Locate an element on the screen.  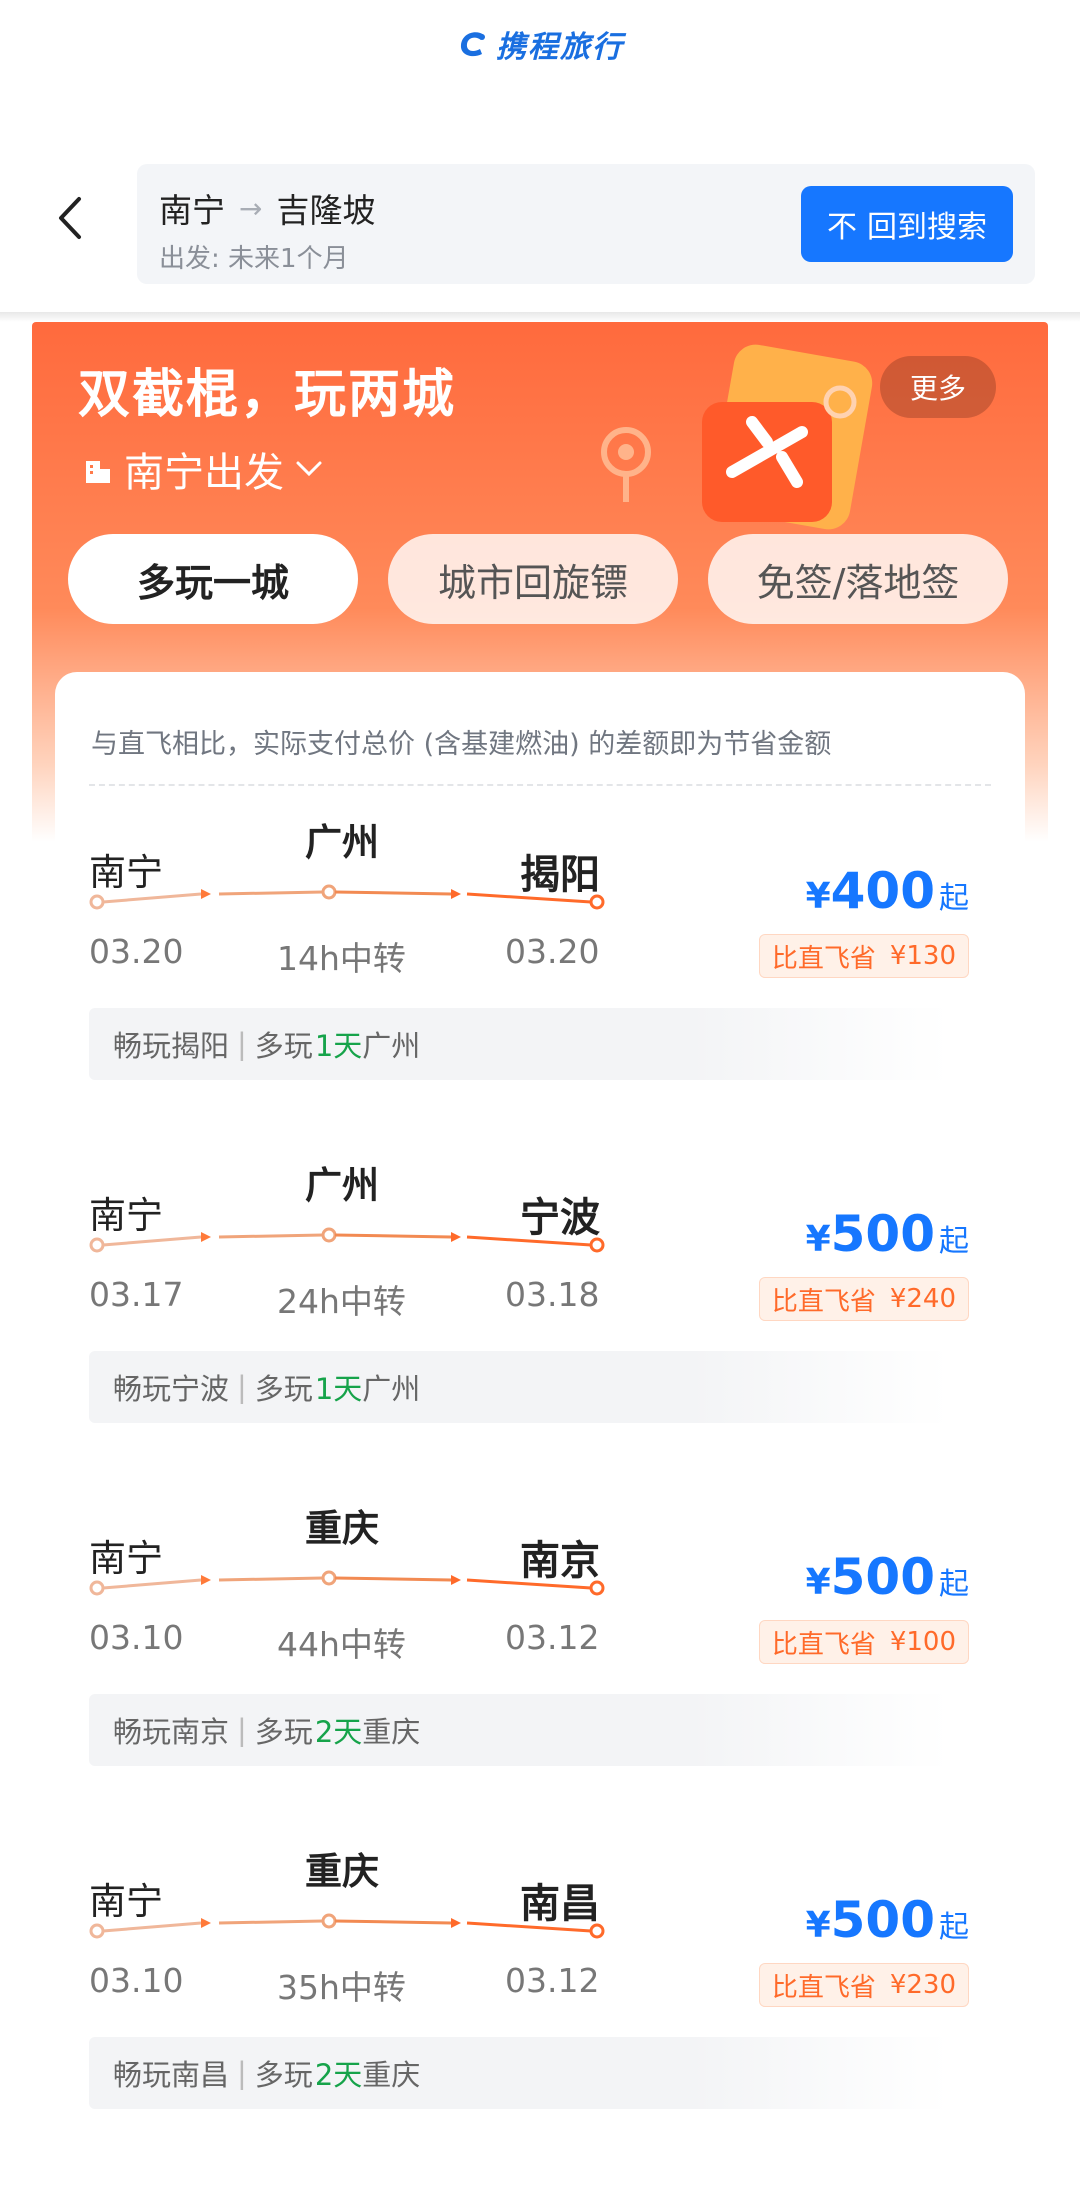
ctrip-logo-icon is located at coordinates (472, 44).